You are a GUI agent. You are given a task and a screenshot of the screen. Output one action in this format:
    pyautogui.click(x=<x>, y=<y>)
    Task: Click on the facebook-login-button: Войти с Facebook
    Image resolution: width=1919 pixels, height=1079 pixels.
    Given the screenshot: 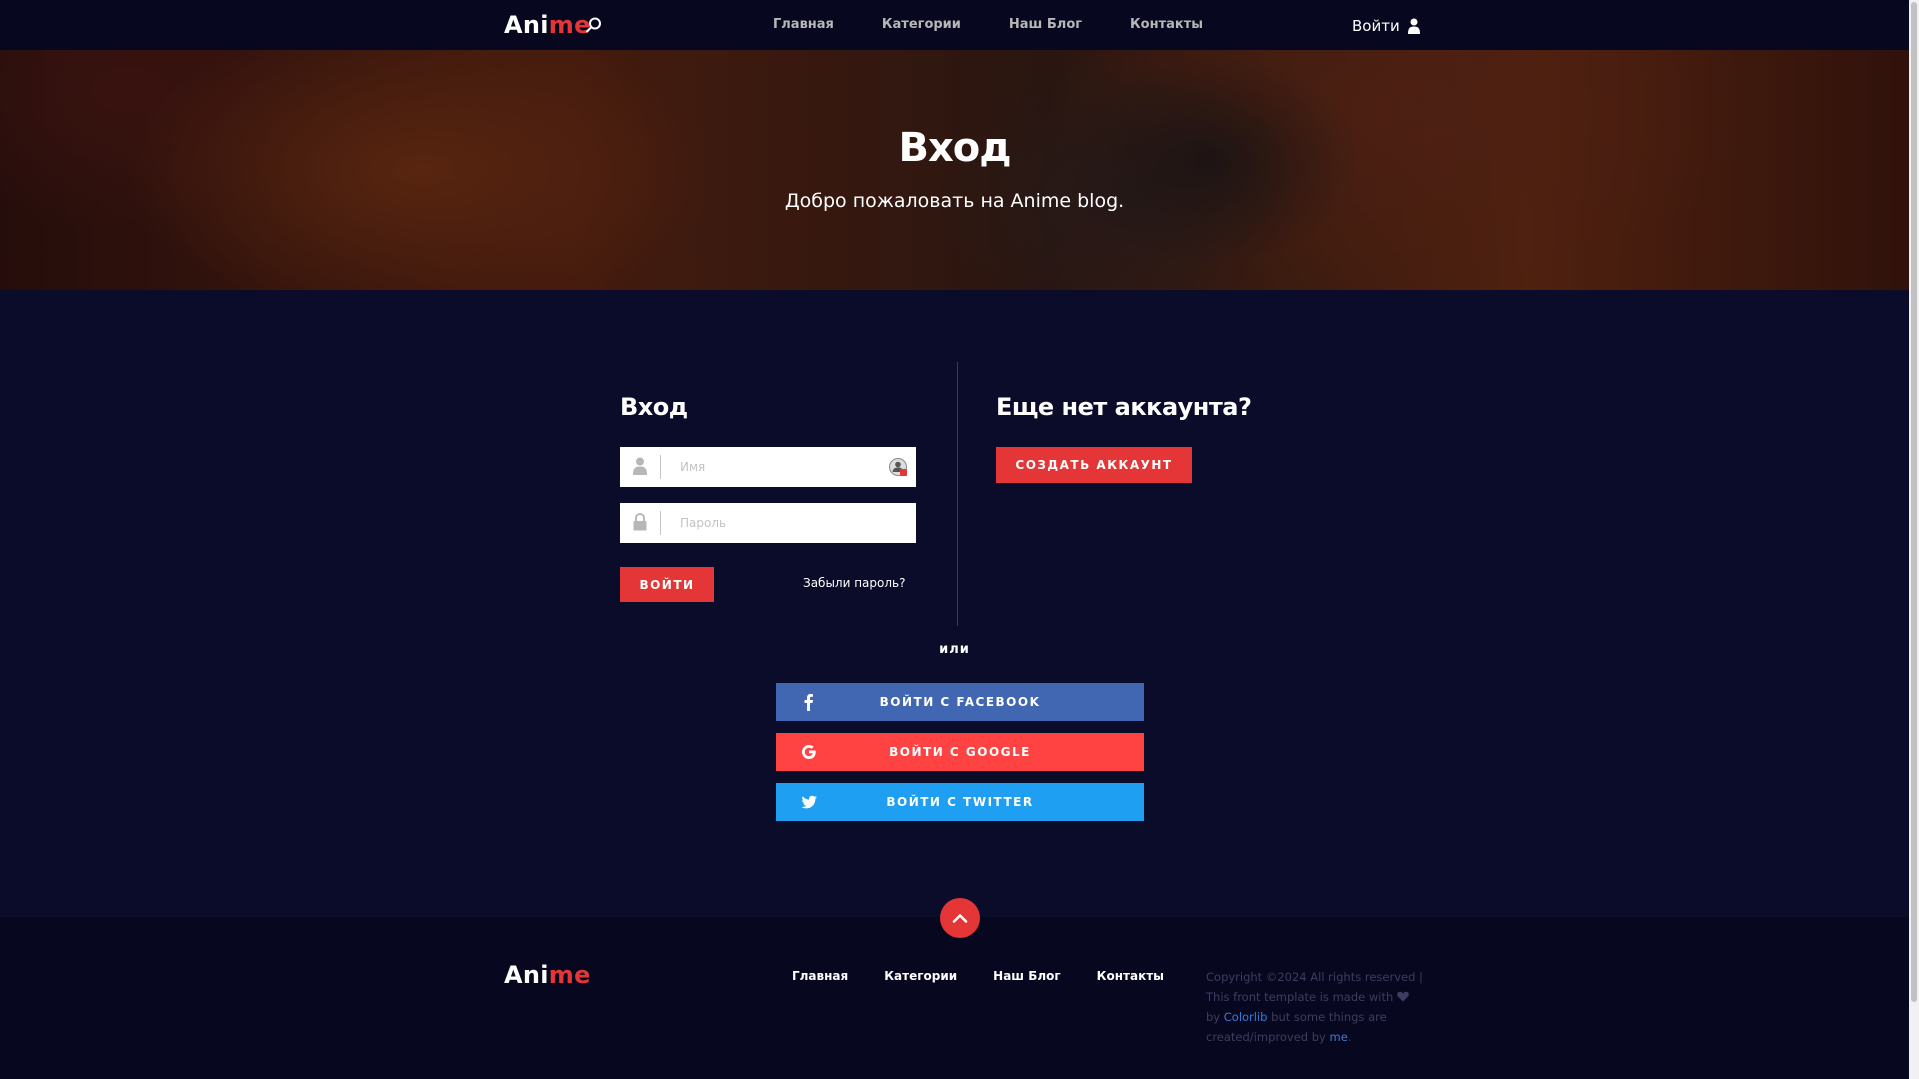 What is the action you would take?
    pyautogui.click(x=960, y=702)
    